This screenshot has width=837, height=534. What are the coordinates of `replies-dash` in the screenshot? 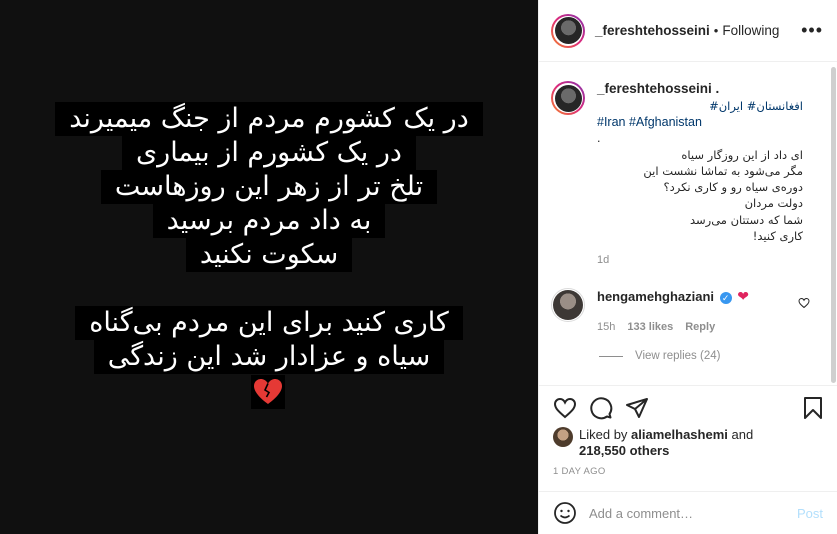 It's located at (611, 356).